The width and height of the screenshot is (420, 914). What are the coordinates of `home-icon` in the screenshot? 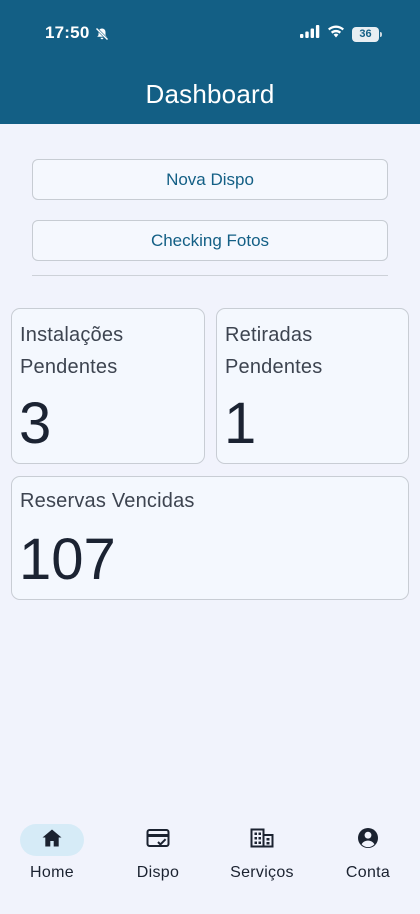 It's located at (52, 840).